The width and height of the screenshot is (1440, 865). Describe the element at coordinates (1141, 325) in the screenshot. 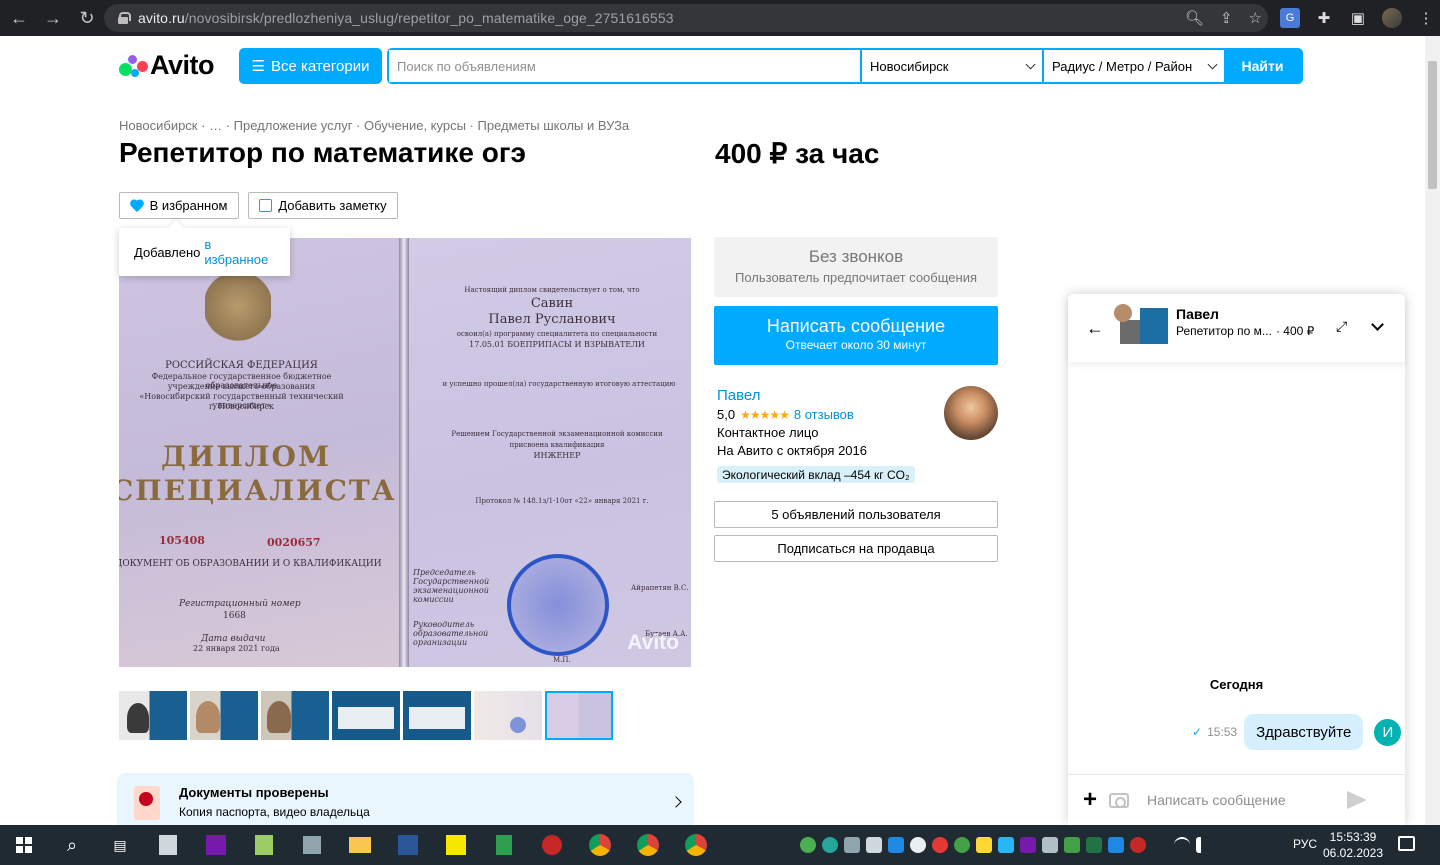

I see `chat-listing-avatar` at that location.